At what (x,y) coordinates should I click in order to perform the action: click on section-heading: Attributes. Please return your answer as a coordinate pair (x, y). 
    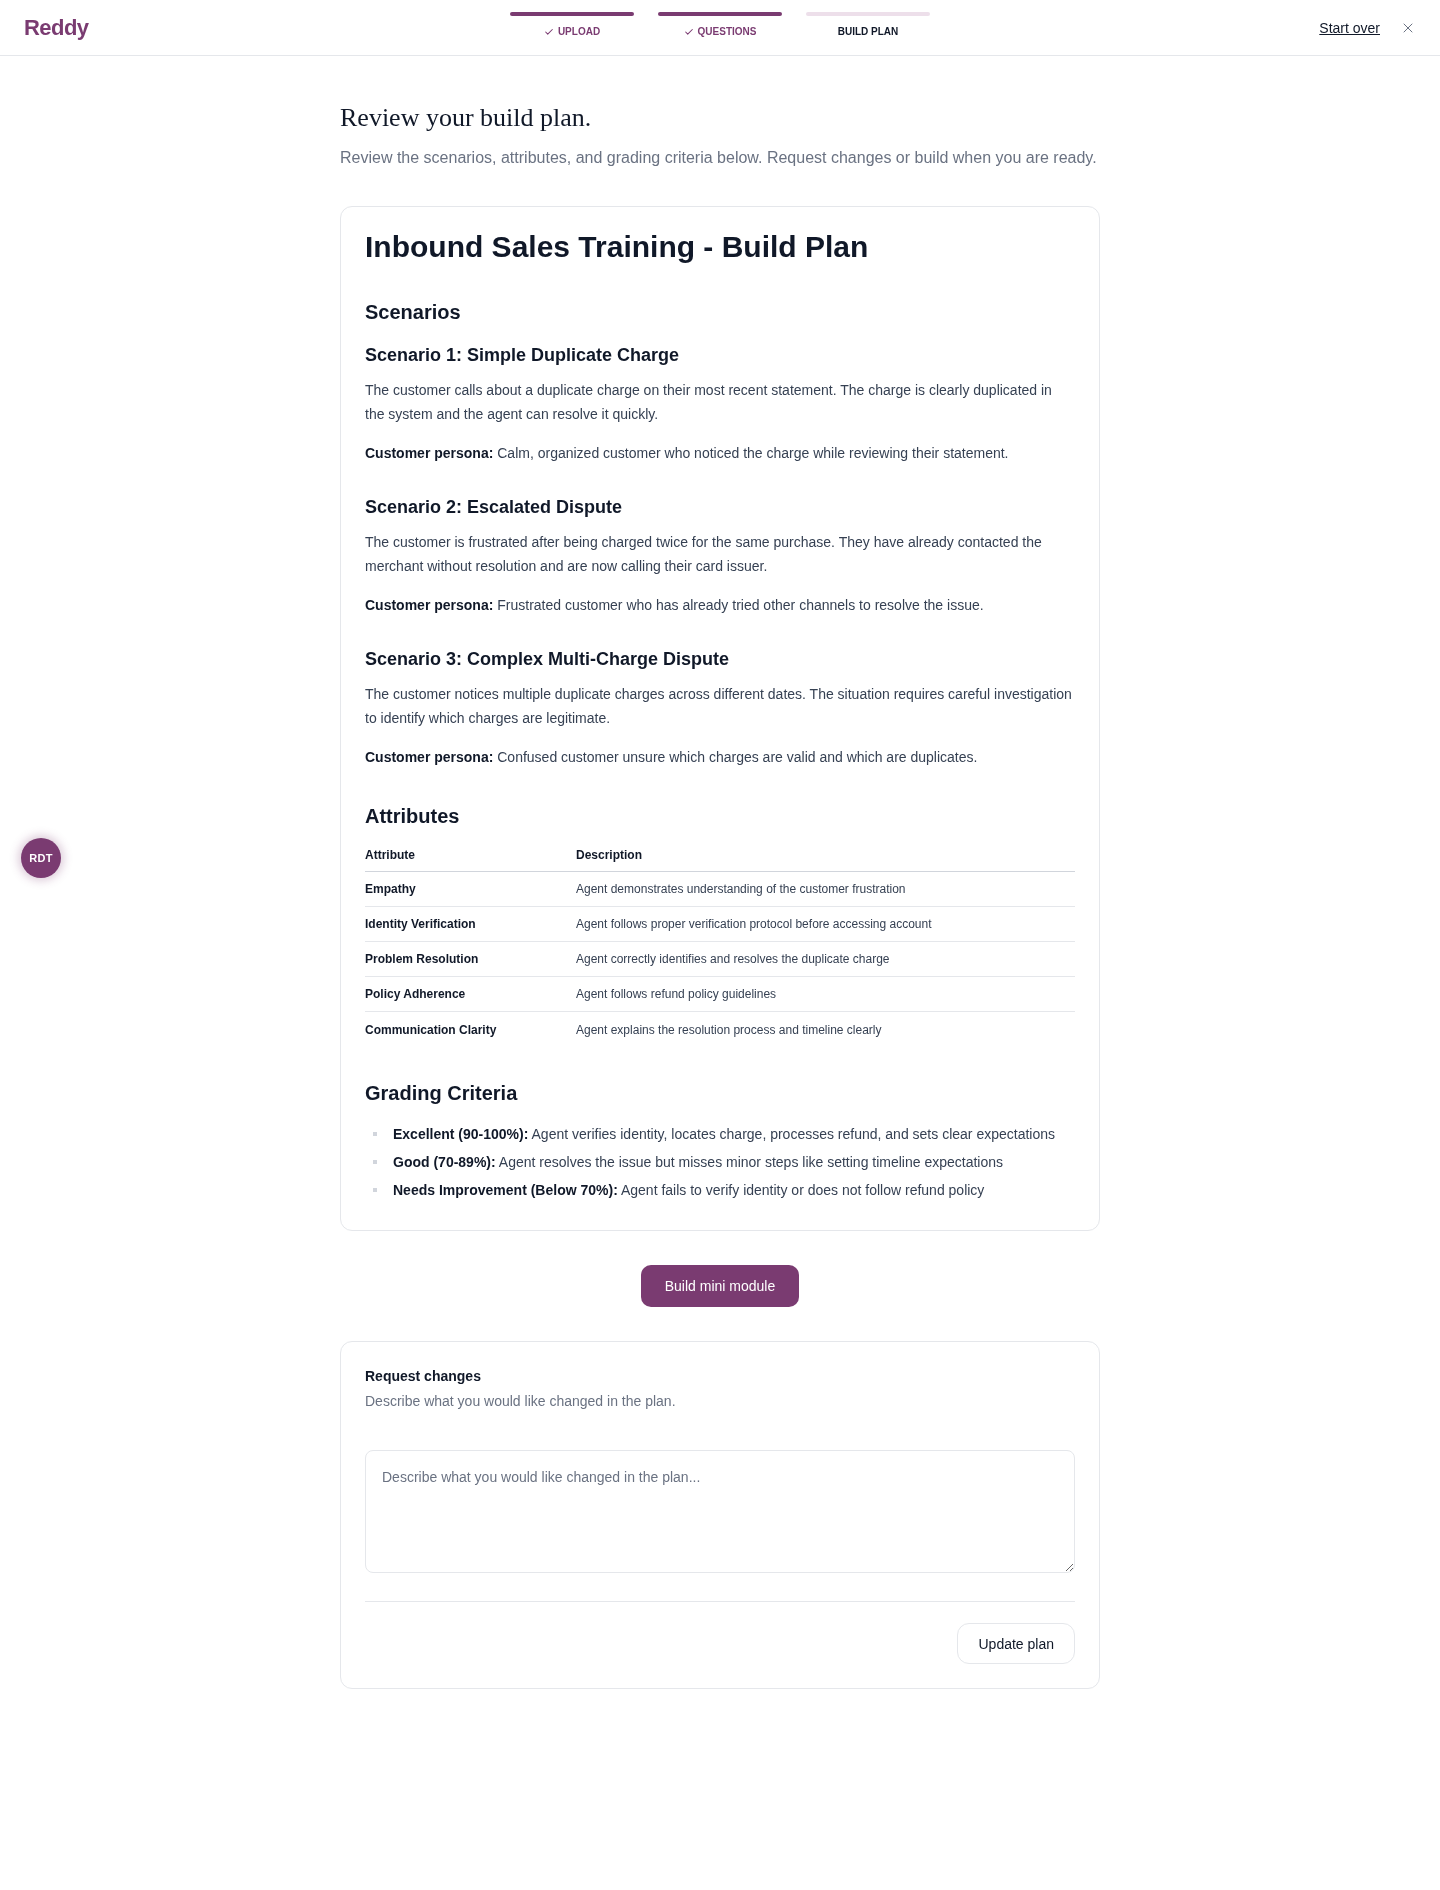
    Looking at the image, I should click on (413, 816).